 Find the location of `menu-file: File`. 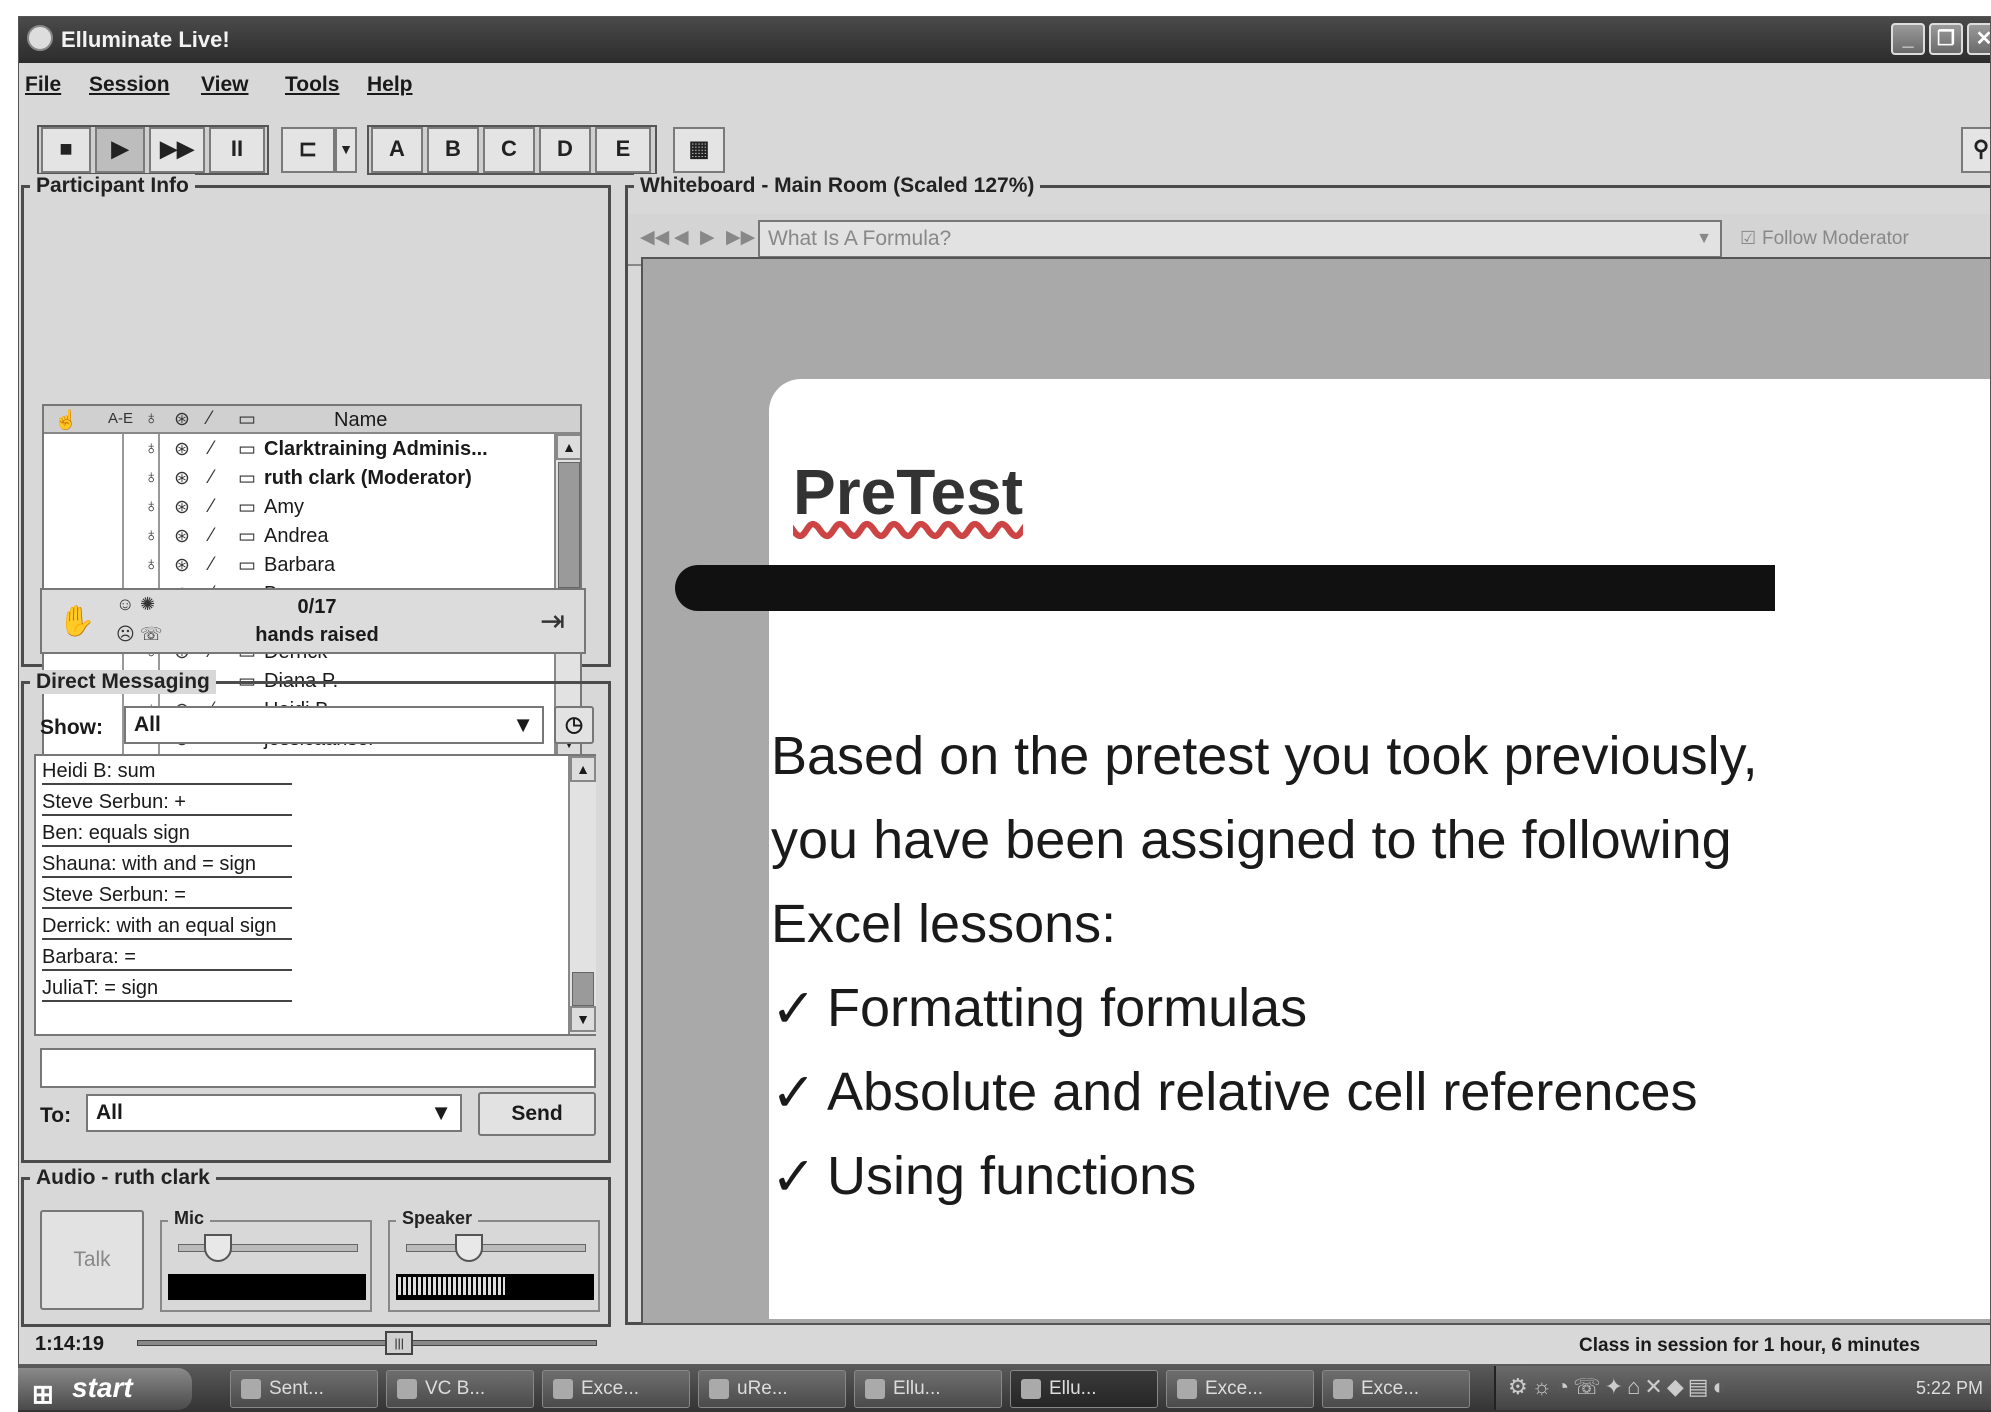

menu-file: File is located at coordinates (43, 85).